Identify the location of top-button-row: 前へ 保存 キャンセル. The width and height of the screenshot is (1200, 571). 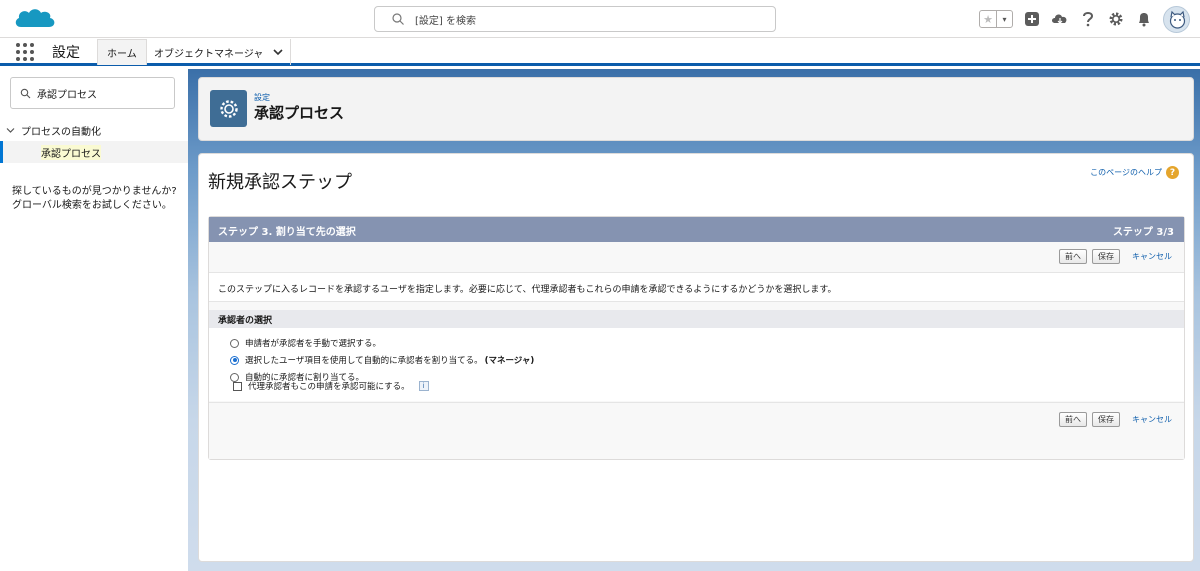
(1115, 256).